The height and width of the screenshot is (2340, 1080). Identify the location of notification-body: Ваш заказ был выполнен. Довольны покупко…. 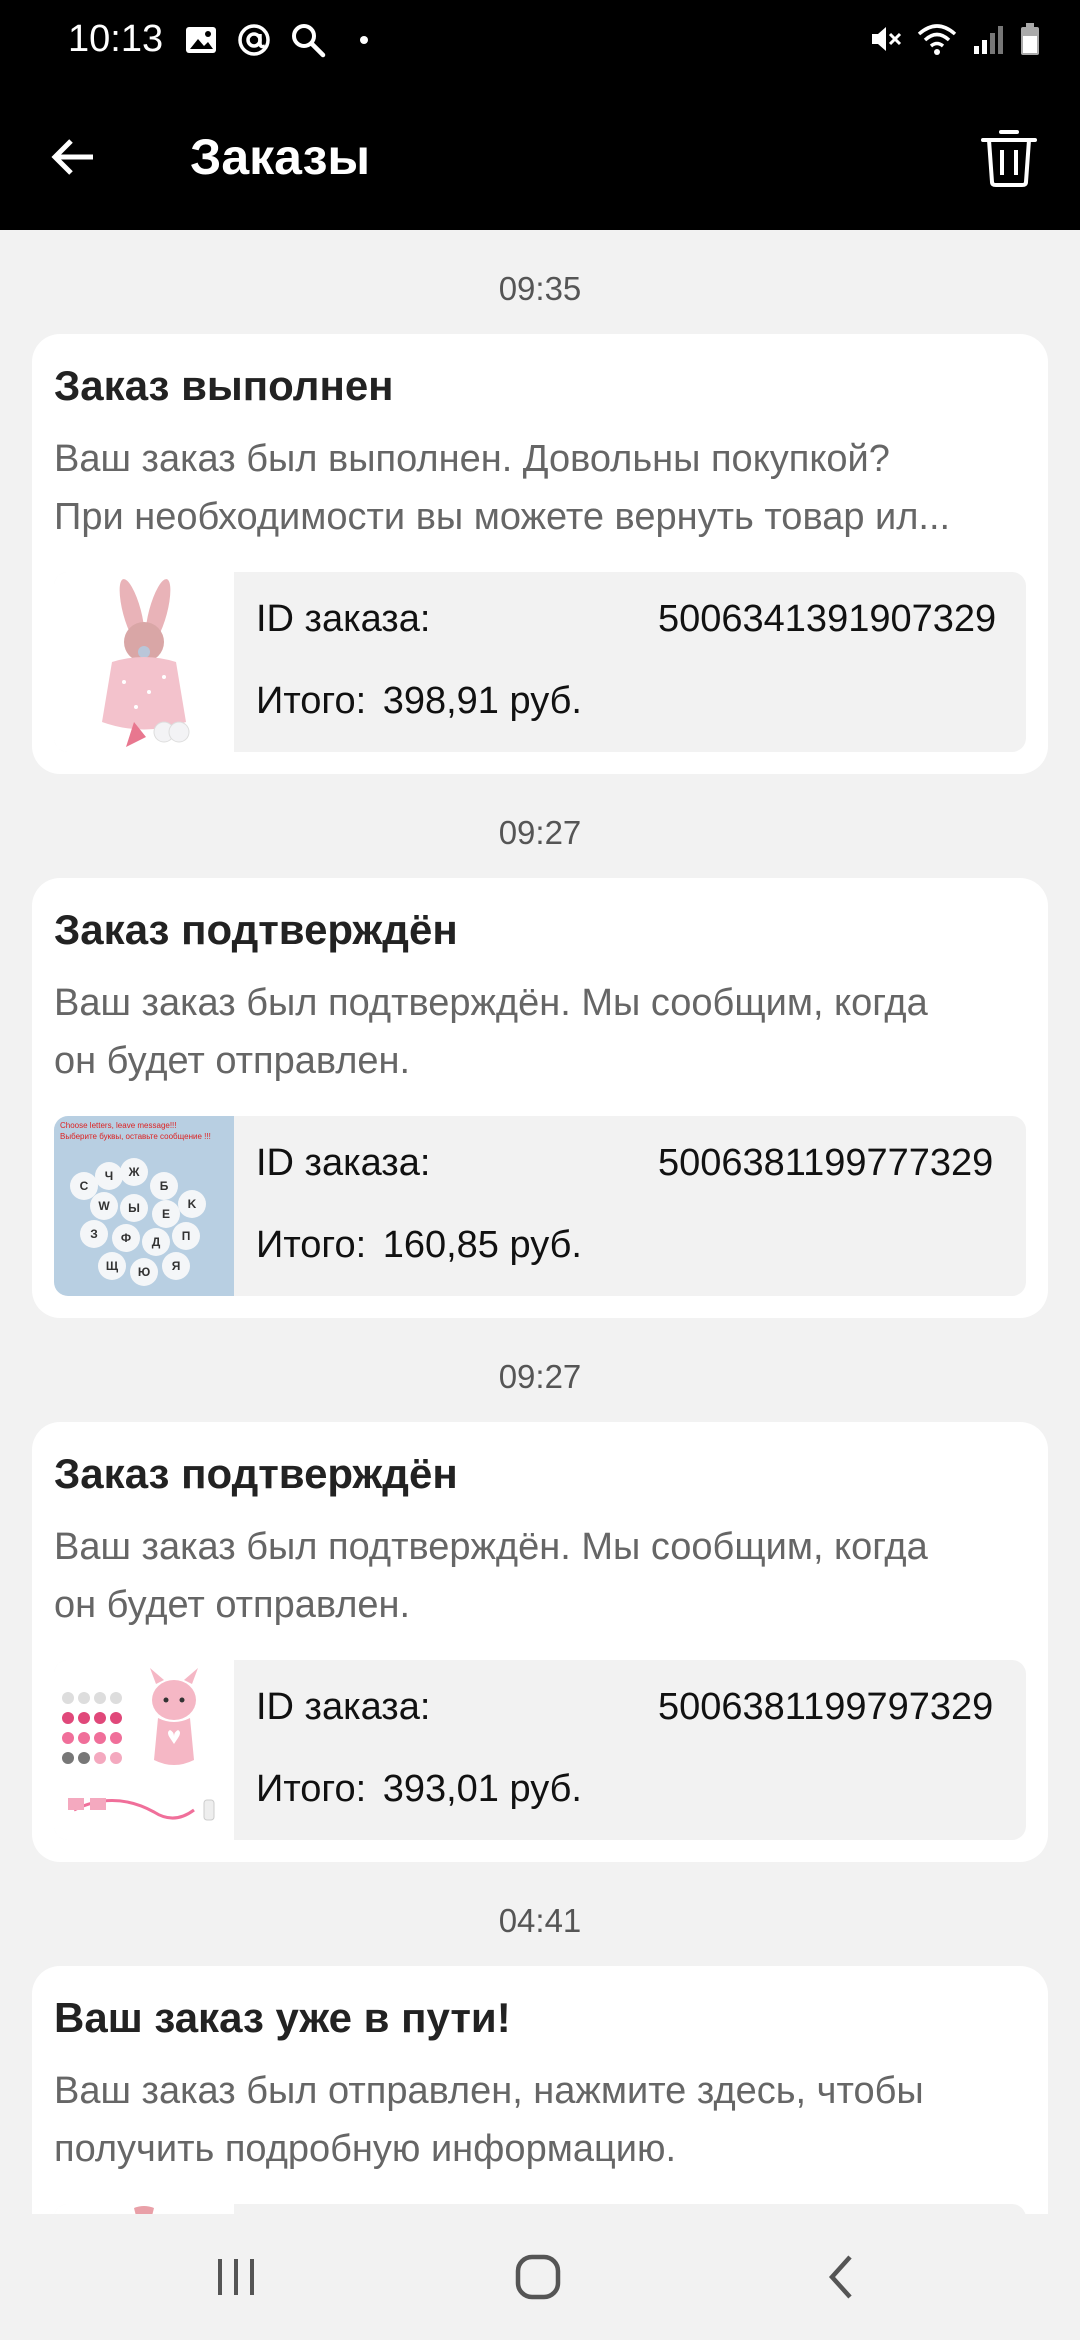
(502, 488).